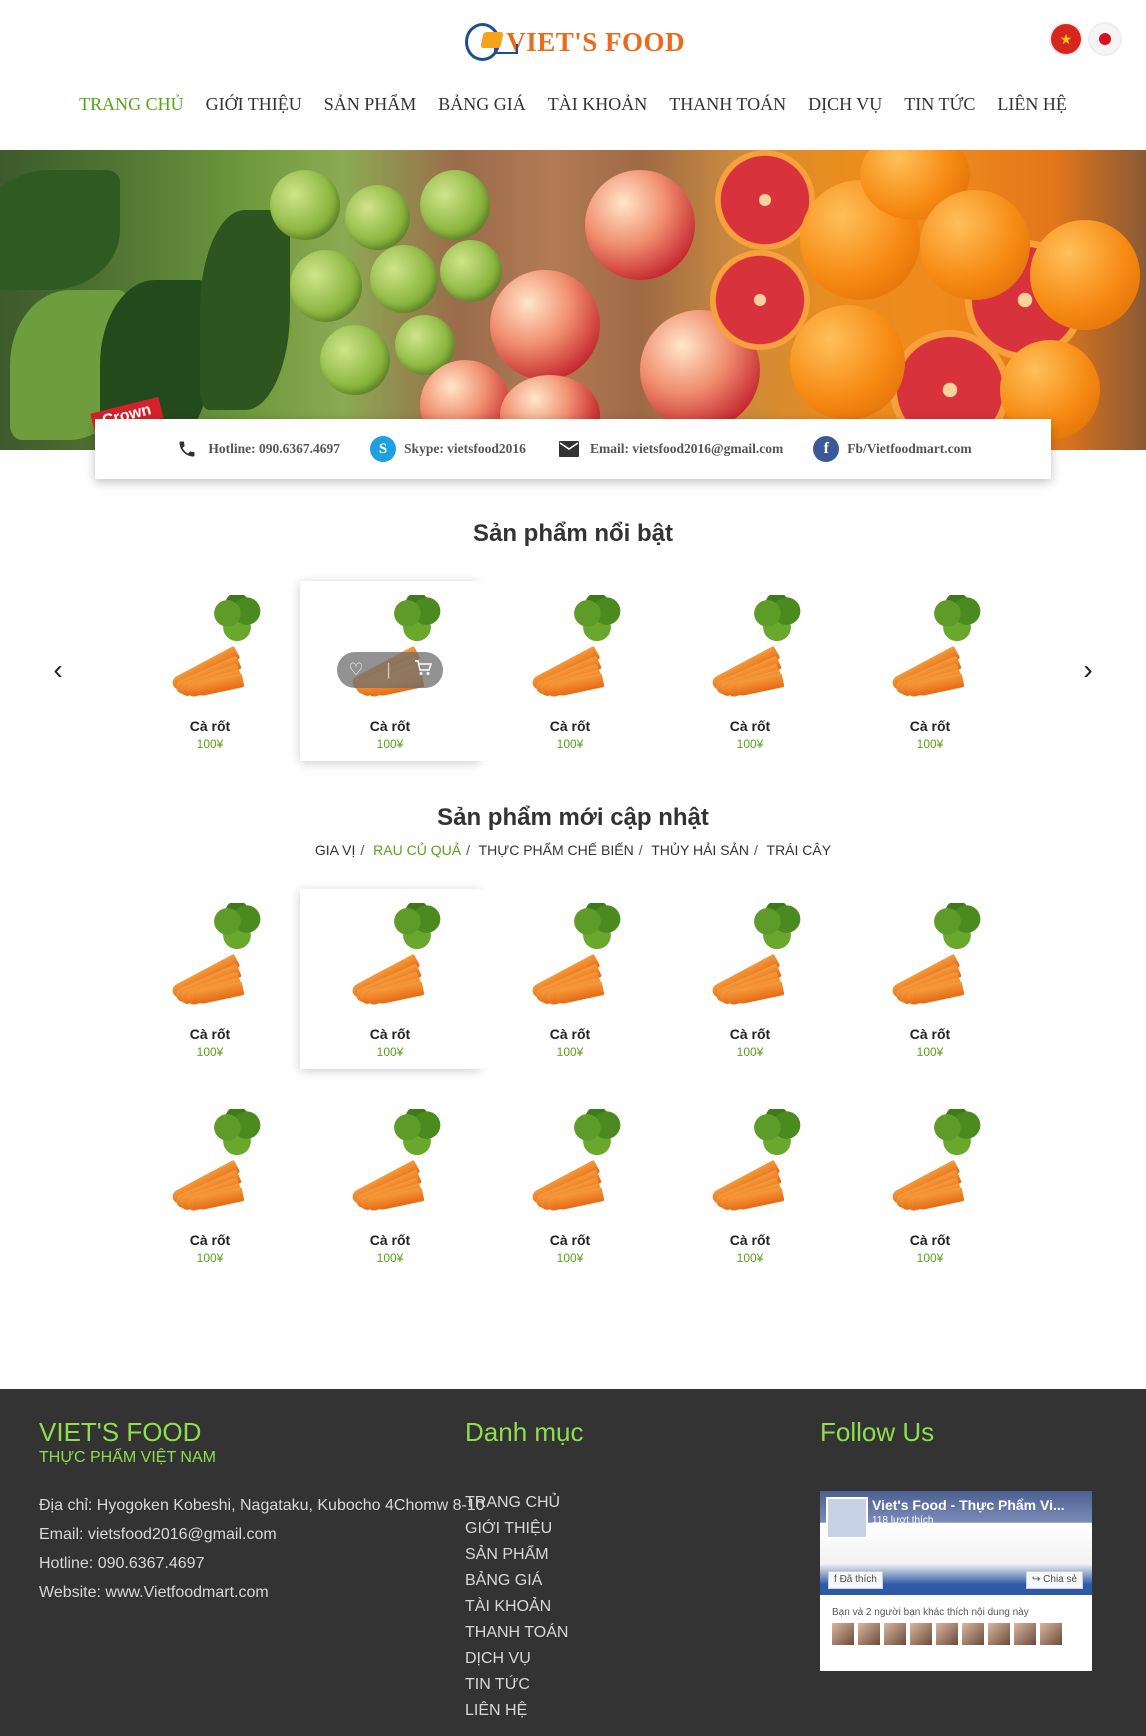 This screenshot has width=1146, height=1736. Describe the element at coordinates (855, 1580) in the screenshot. I see `facebook-like-button: f Đã thích` at that location.